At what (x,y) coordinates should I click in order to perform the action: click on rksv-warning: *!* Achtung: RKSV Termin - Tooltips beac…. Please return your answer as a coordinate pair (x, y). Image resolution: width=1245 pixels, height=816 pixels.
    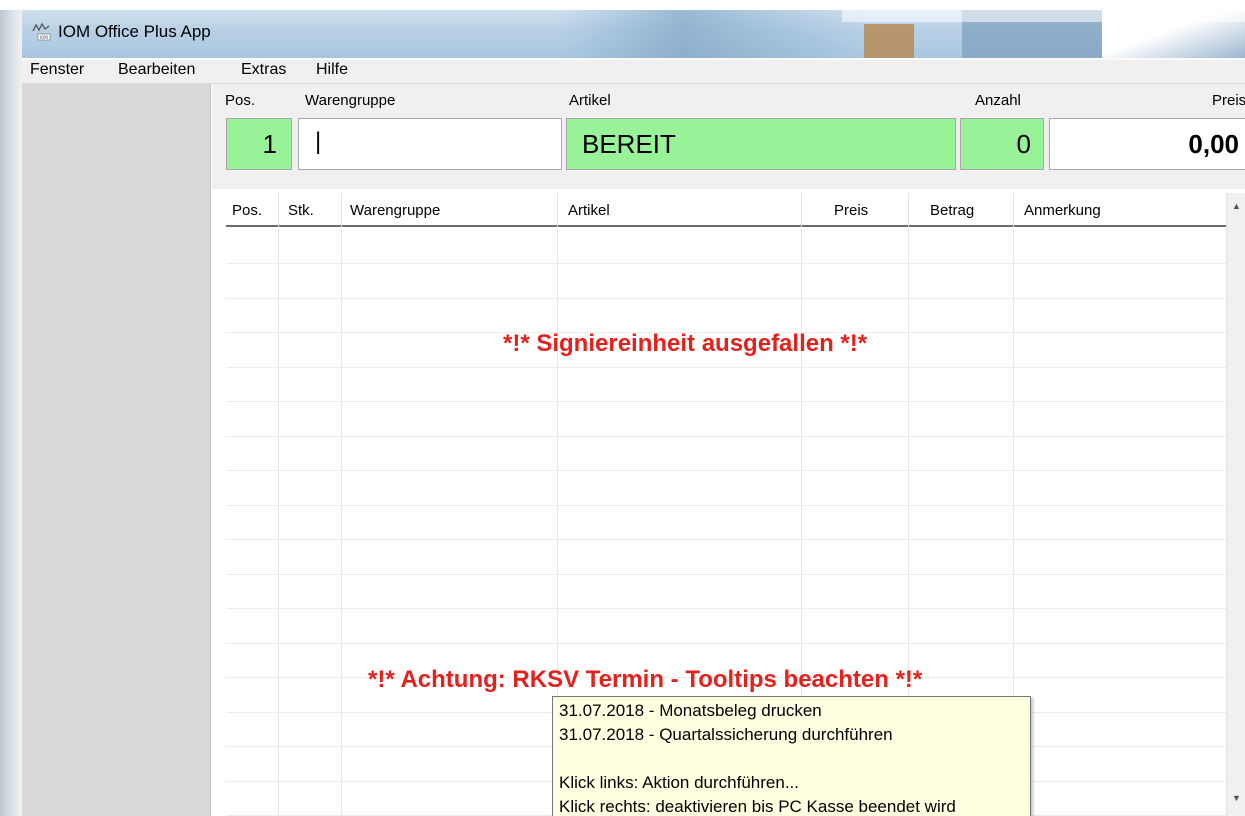
    Looking at the image, I should click on (645, 680).